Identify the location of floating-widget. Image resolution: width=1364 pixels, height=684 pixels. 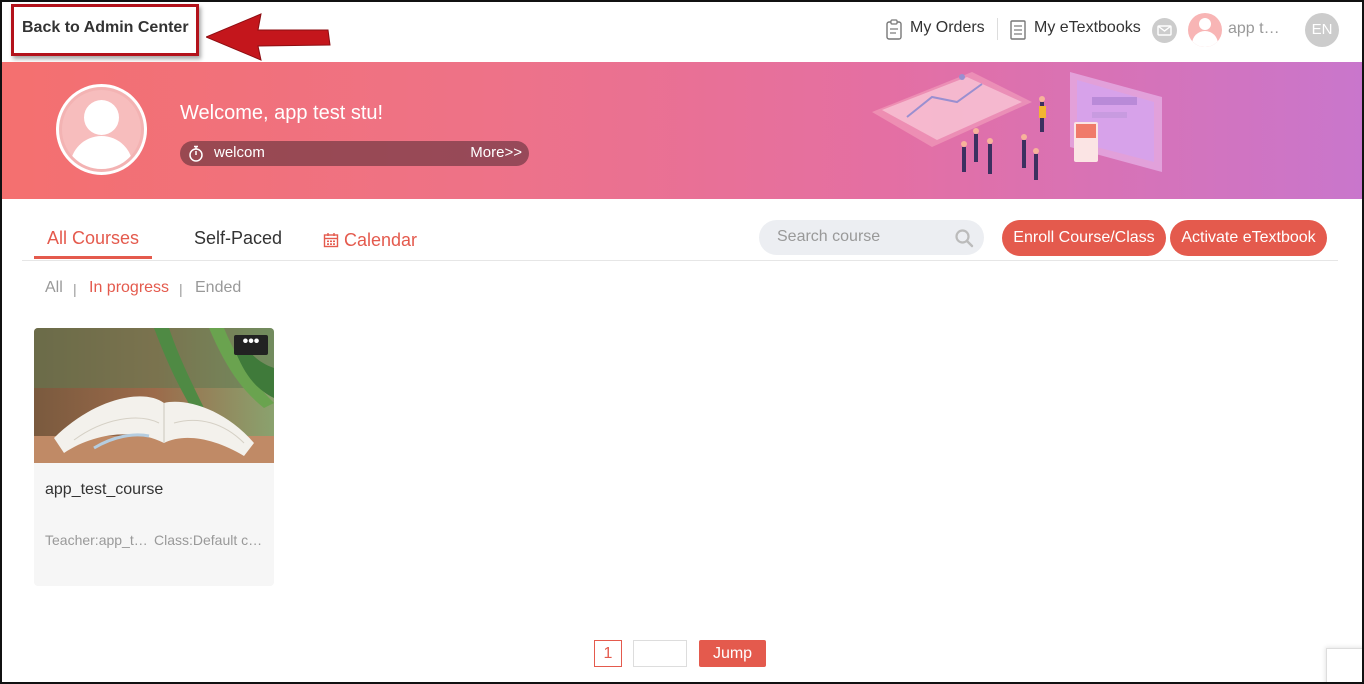
(1345, 666).